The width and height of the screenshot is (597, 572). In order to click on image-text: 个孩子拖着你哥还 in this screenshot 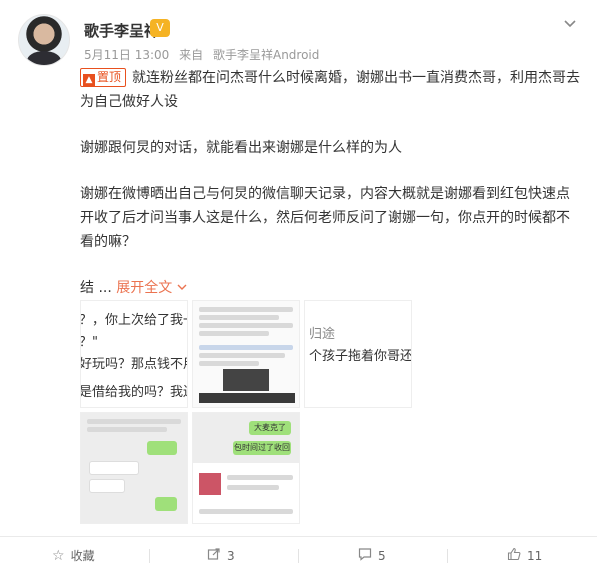, I will do `click(360, 356)`.